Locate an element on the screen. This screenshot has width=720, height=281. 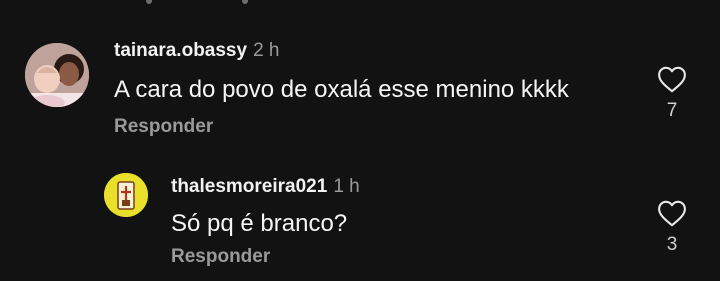
timestamp: 2 h is located at coordinates (266, 50).